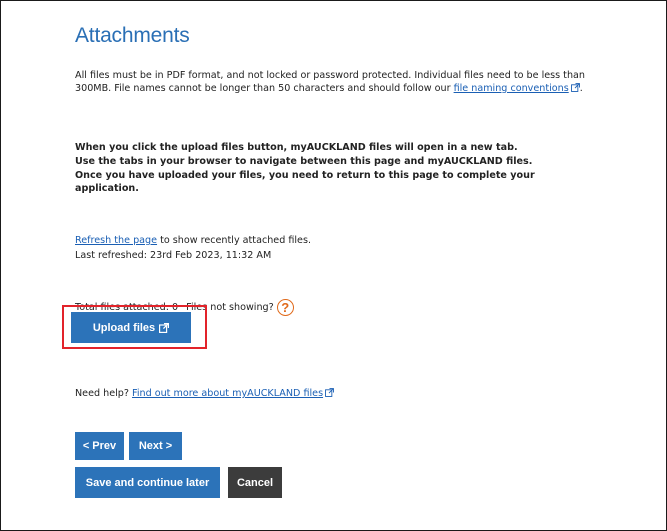  I want to click on last-refreshed: Last refreshed: 23rd Feb 2023, 11:32 AM, so click(173, 255).